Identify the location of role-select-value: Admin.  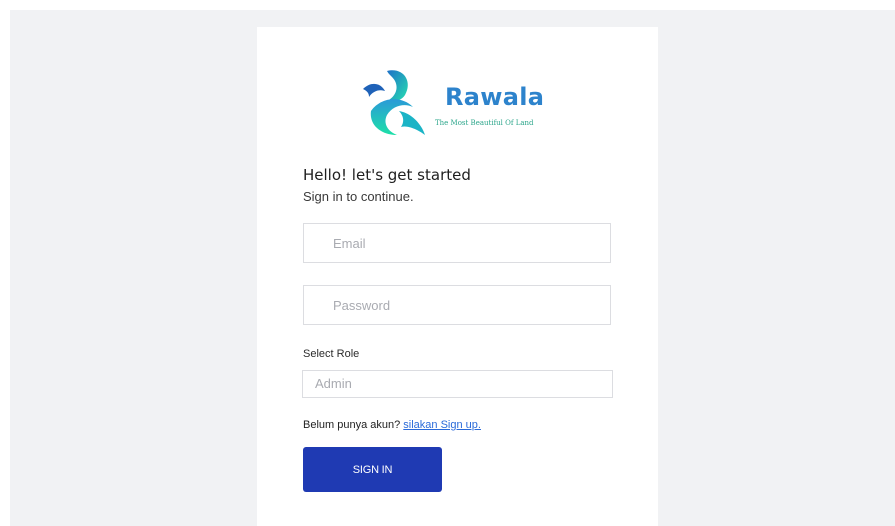
(333, 383).